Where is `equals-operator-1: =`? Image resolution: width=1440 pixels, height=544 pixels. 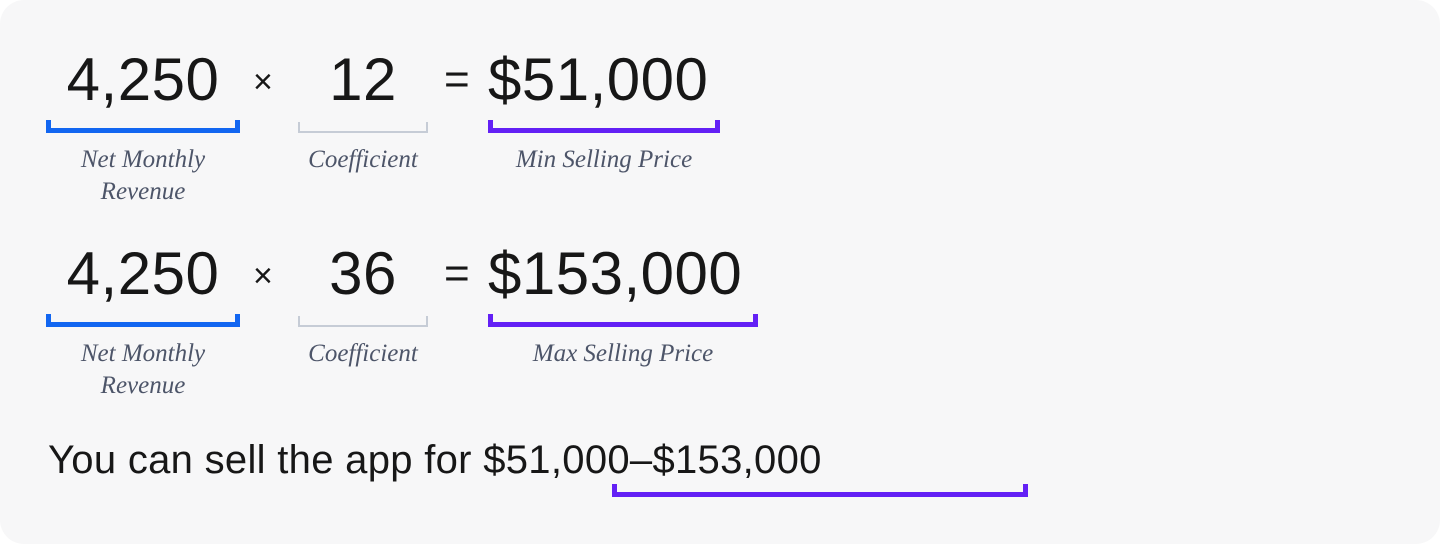
equals-operator-1: = is located at coordinates (457, 79).